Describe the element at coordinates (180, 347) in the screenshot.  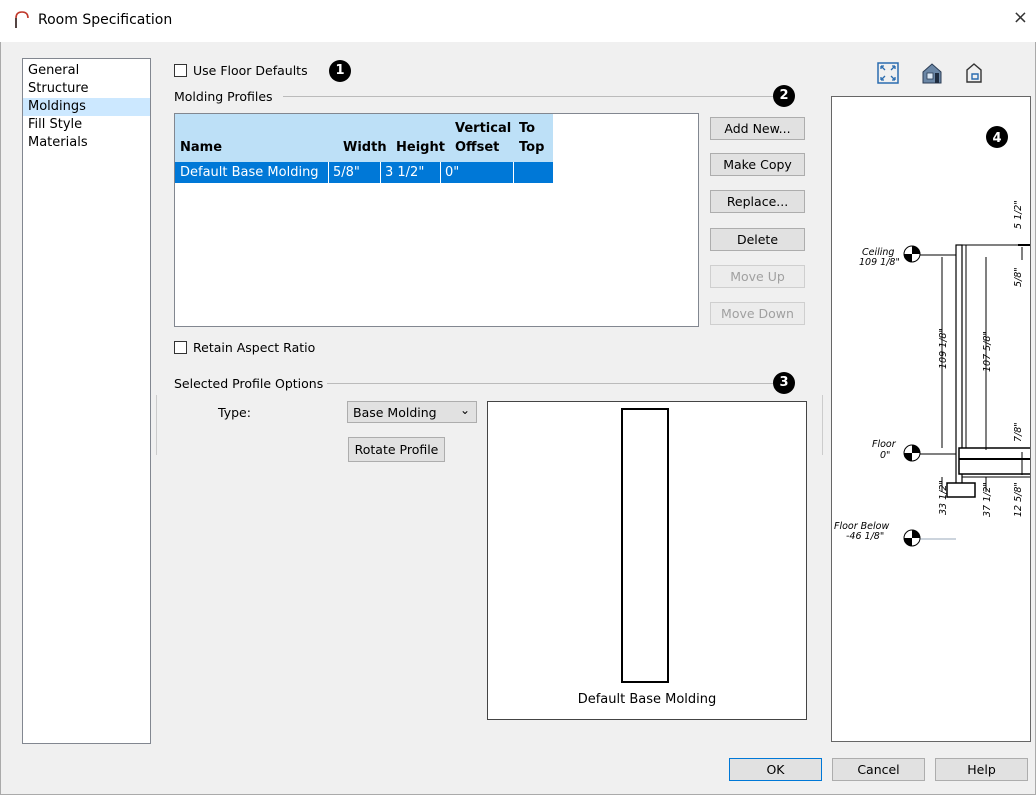
I see `retain-aspect-ratio-checkbox` at that location.